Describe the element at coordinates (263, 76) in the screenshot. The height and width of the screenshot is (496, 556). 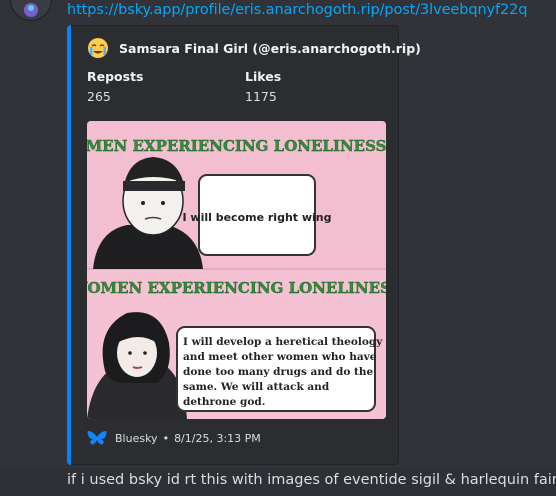
I see `field-likes-label: Likes` at that location.